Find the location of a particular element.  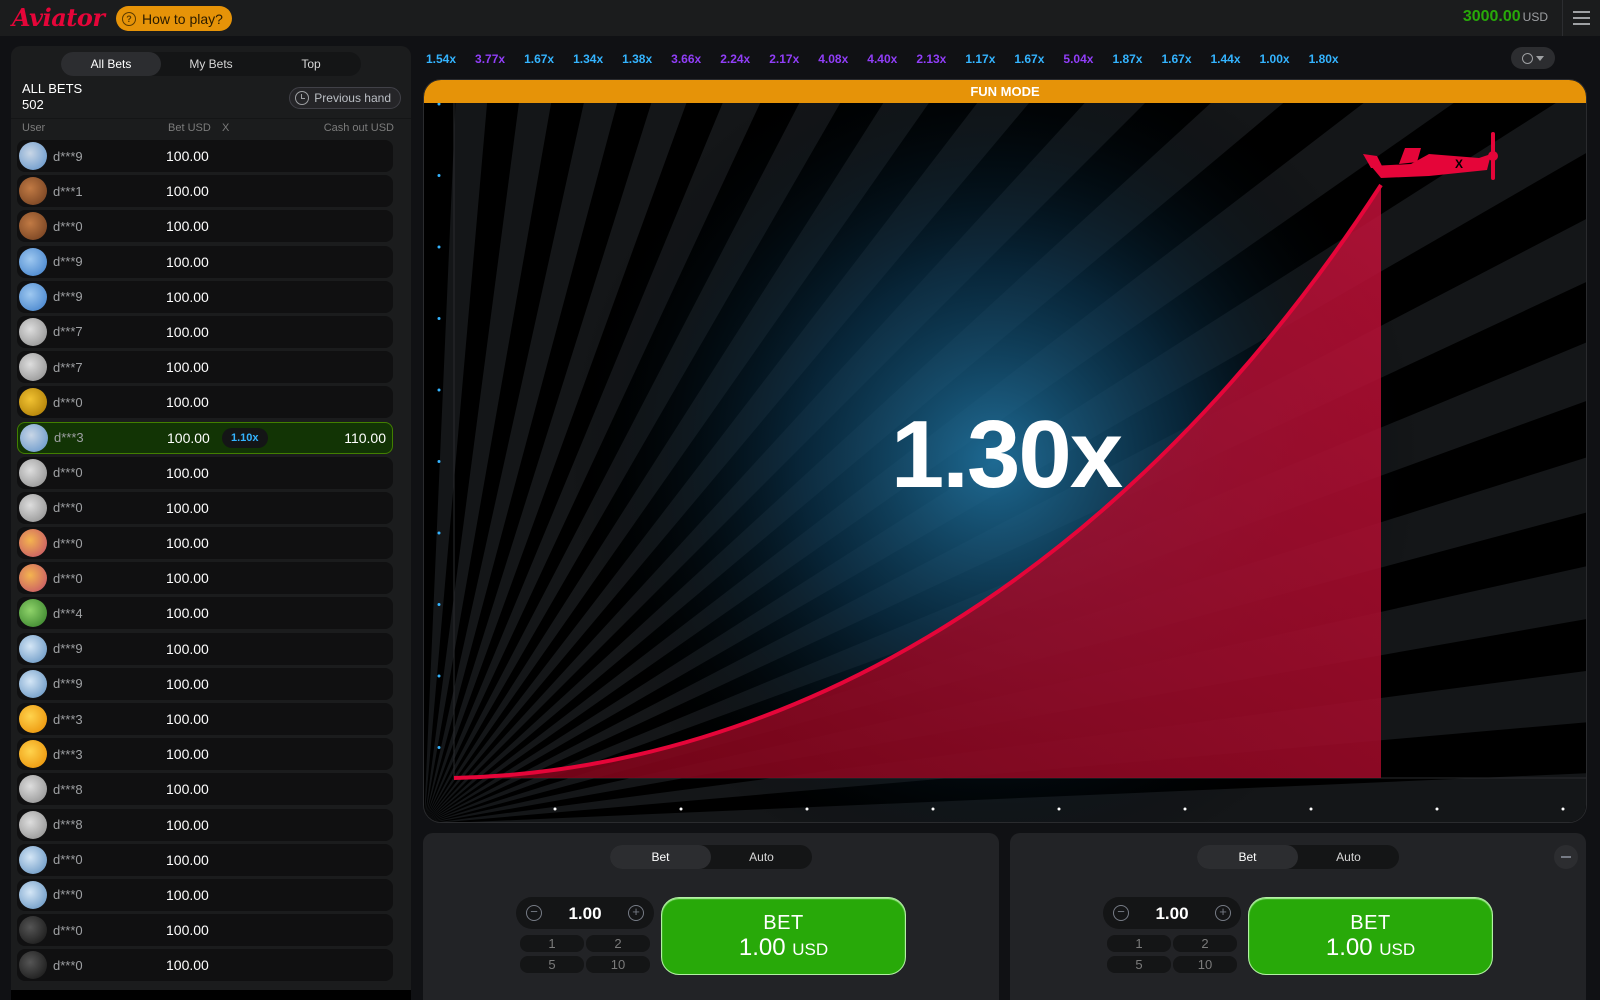

bet-row: d***0 100.00 is located at coordinates (205, 965).